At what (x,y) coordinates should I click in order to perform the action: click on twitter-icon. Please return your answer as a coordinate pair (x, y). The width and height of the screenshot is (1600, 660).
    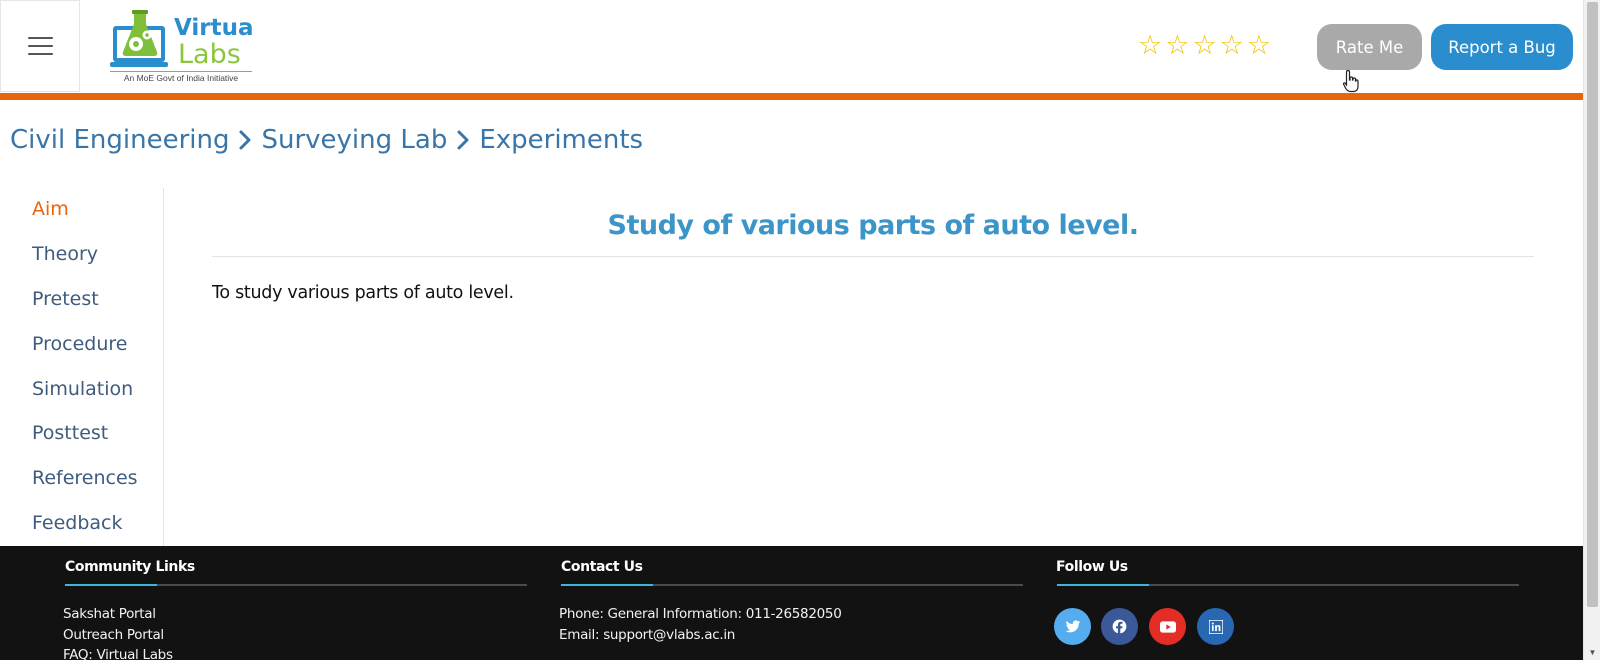
    Looking at the image, I should click on (1072, 626).